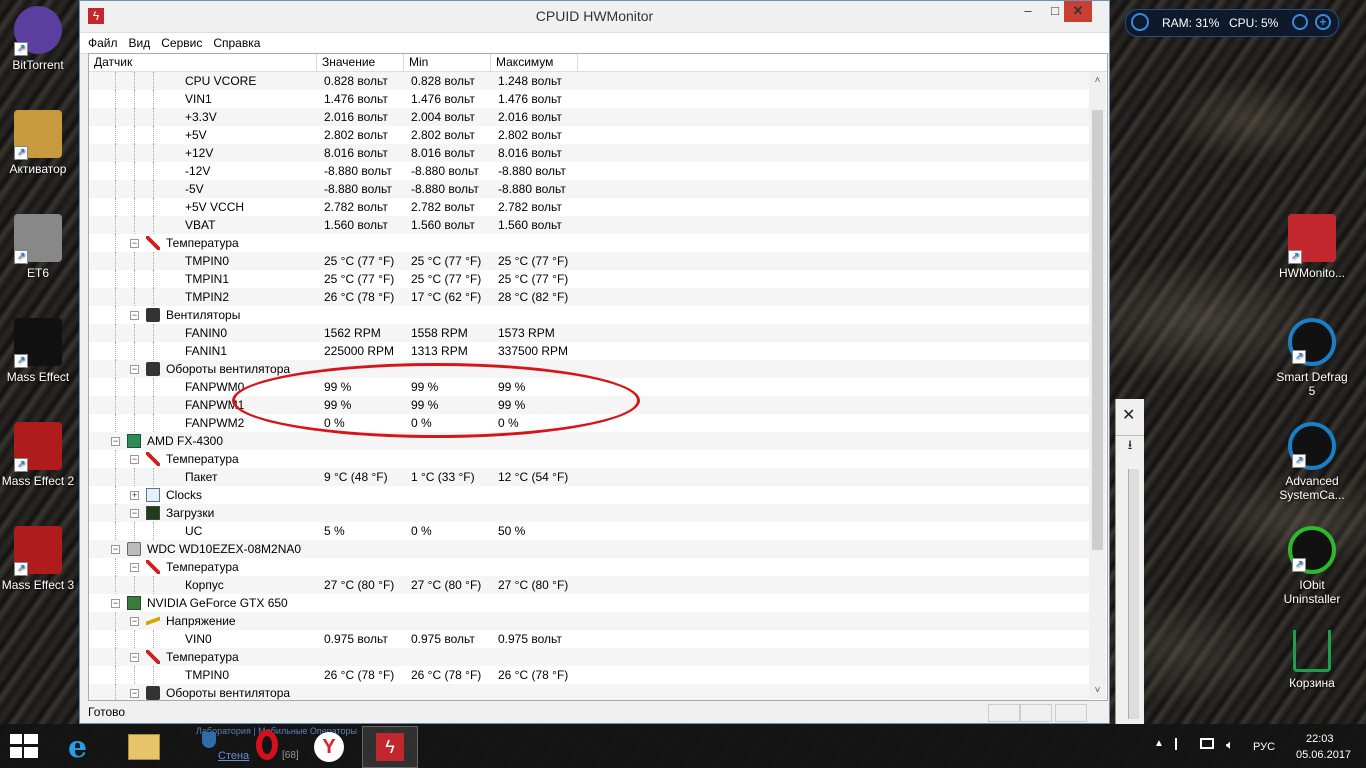 Image resolution: width=1366 pixels, height=768 pixels. What do you see at coordinates (390, 747) in the screenshot?
I see `taskbar-hwmonitor: ϟ` at bounding box center [390, 747].